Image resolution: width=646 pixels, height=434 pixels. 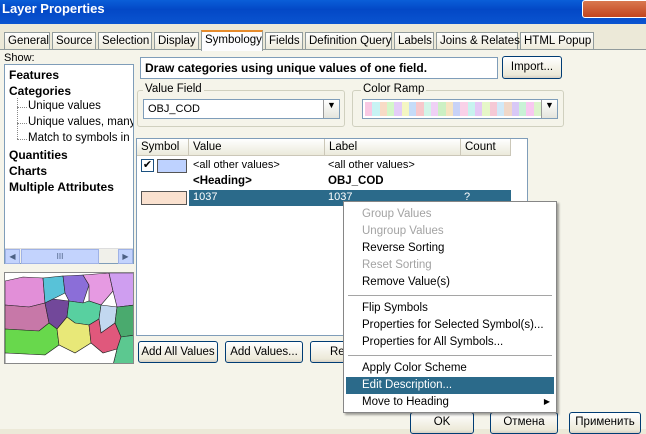 I want to click on title-bar: Layer Properties, so click(x=323, y=12).